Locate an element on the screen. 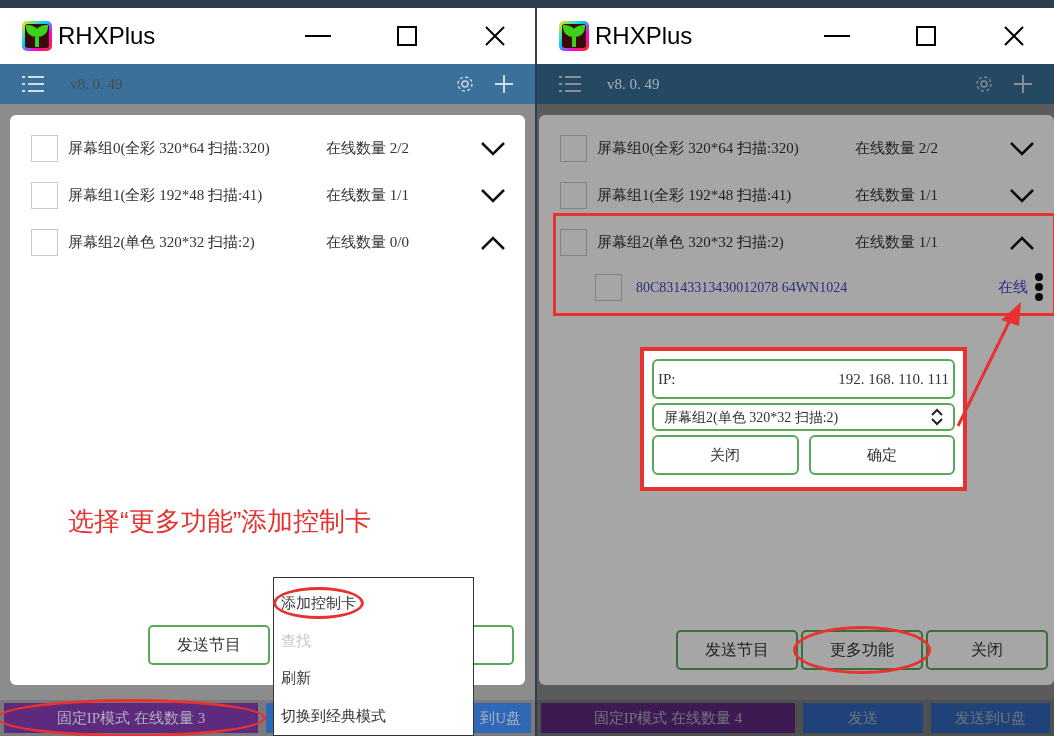 This screenshot has width=1054, height=736. dialog-button: 确定 is located at coordinates (881, 455).